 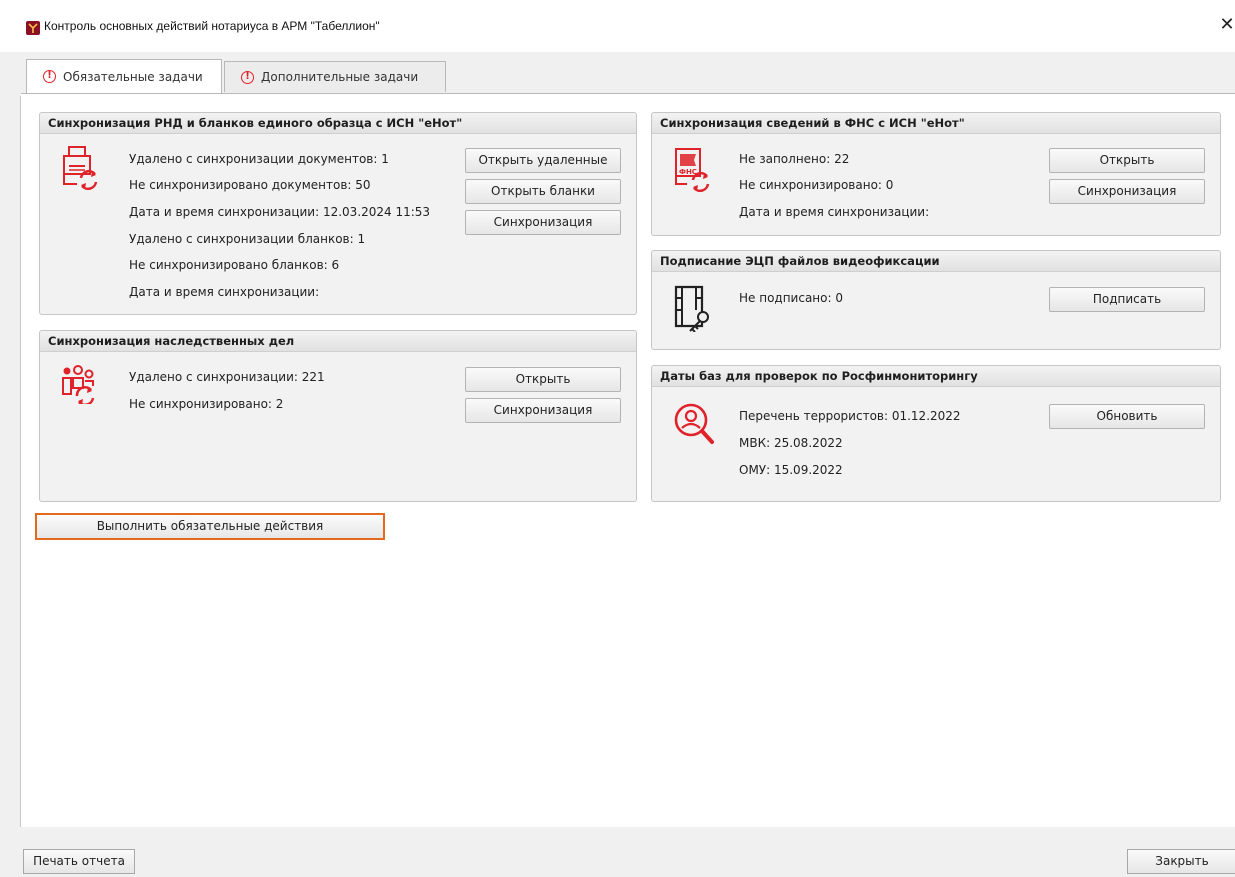 I want to click on rnd-unsynced-blanks: Не синхронизировано бланков: 6, so click(x=234, y=265).